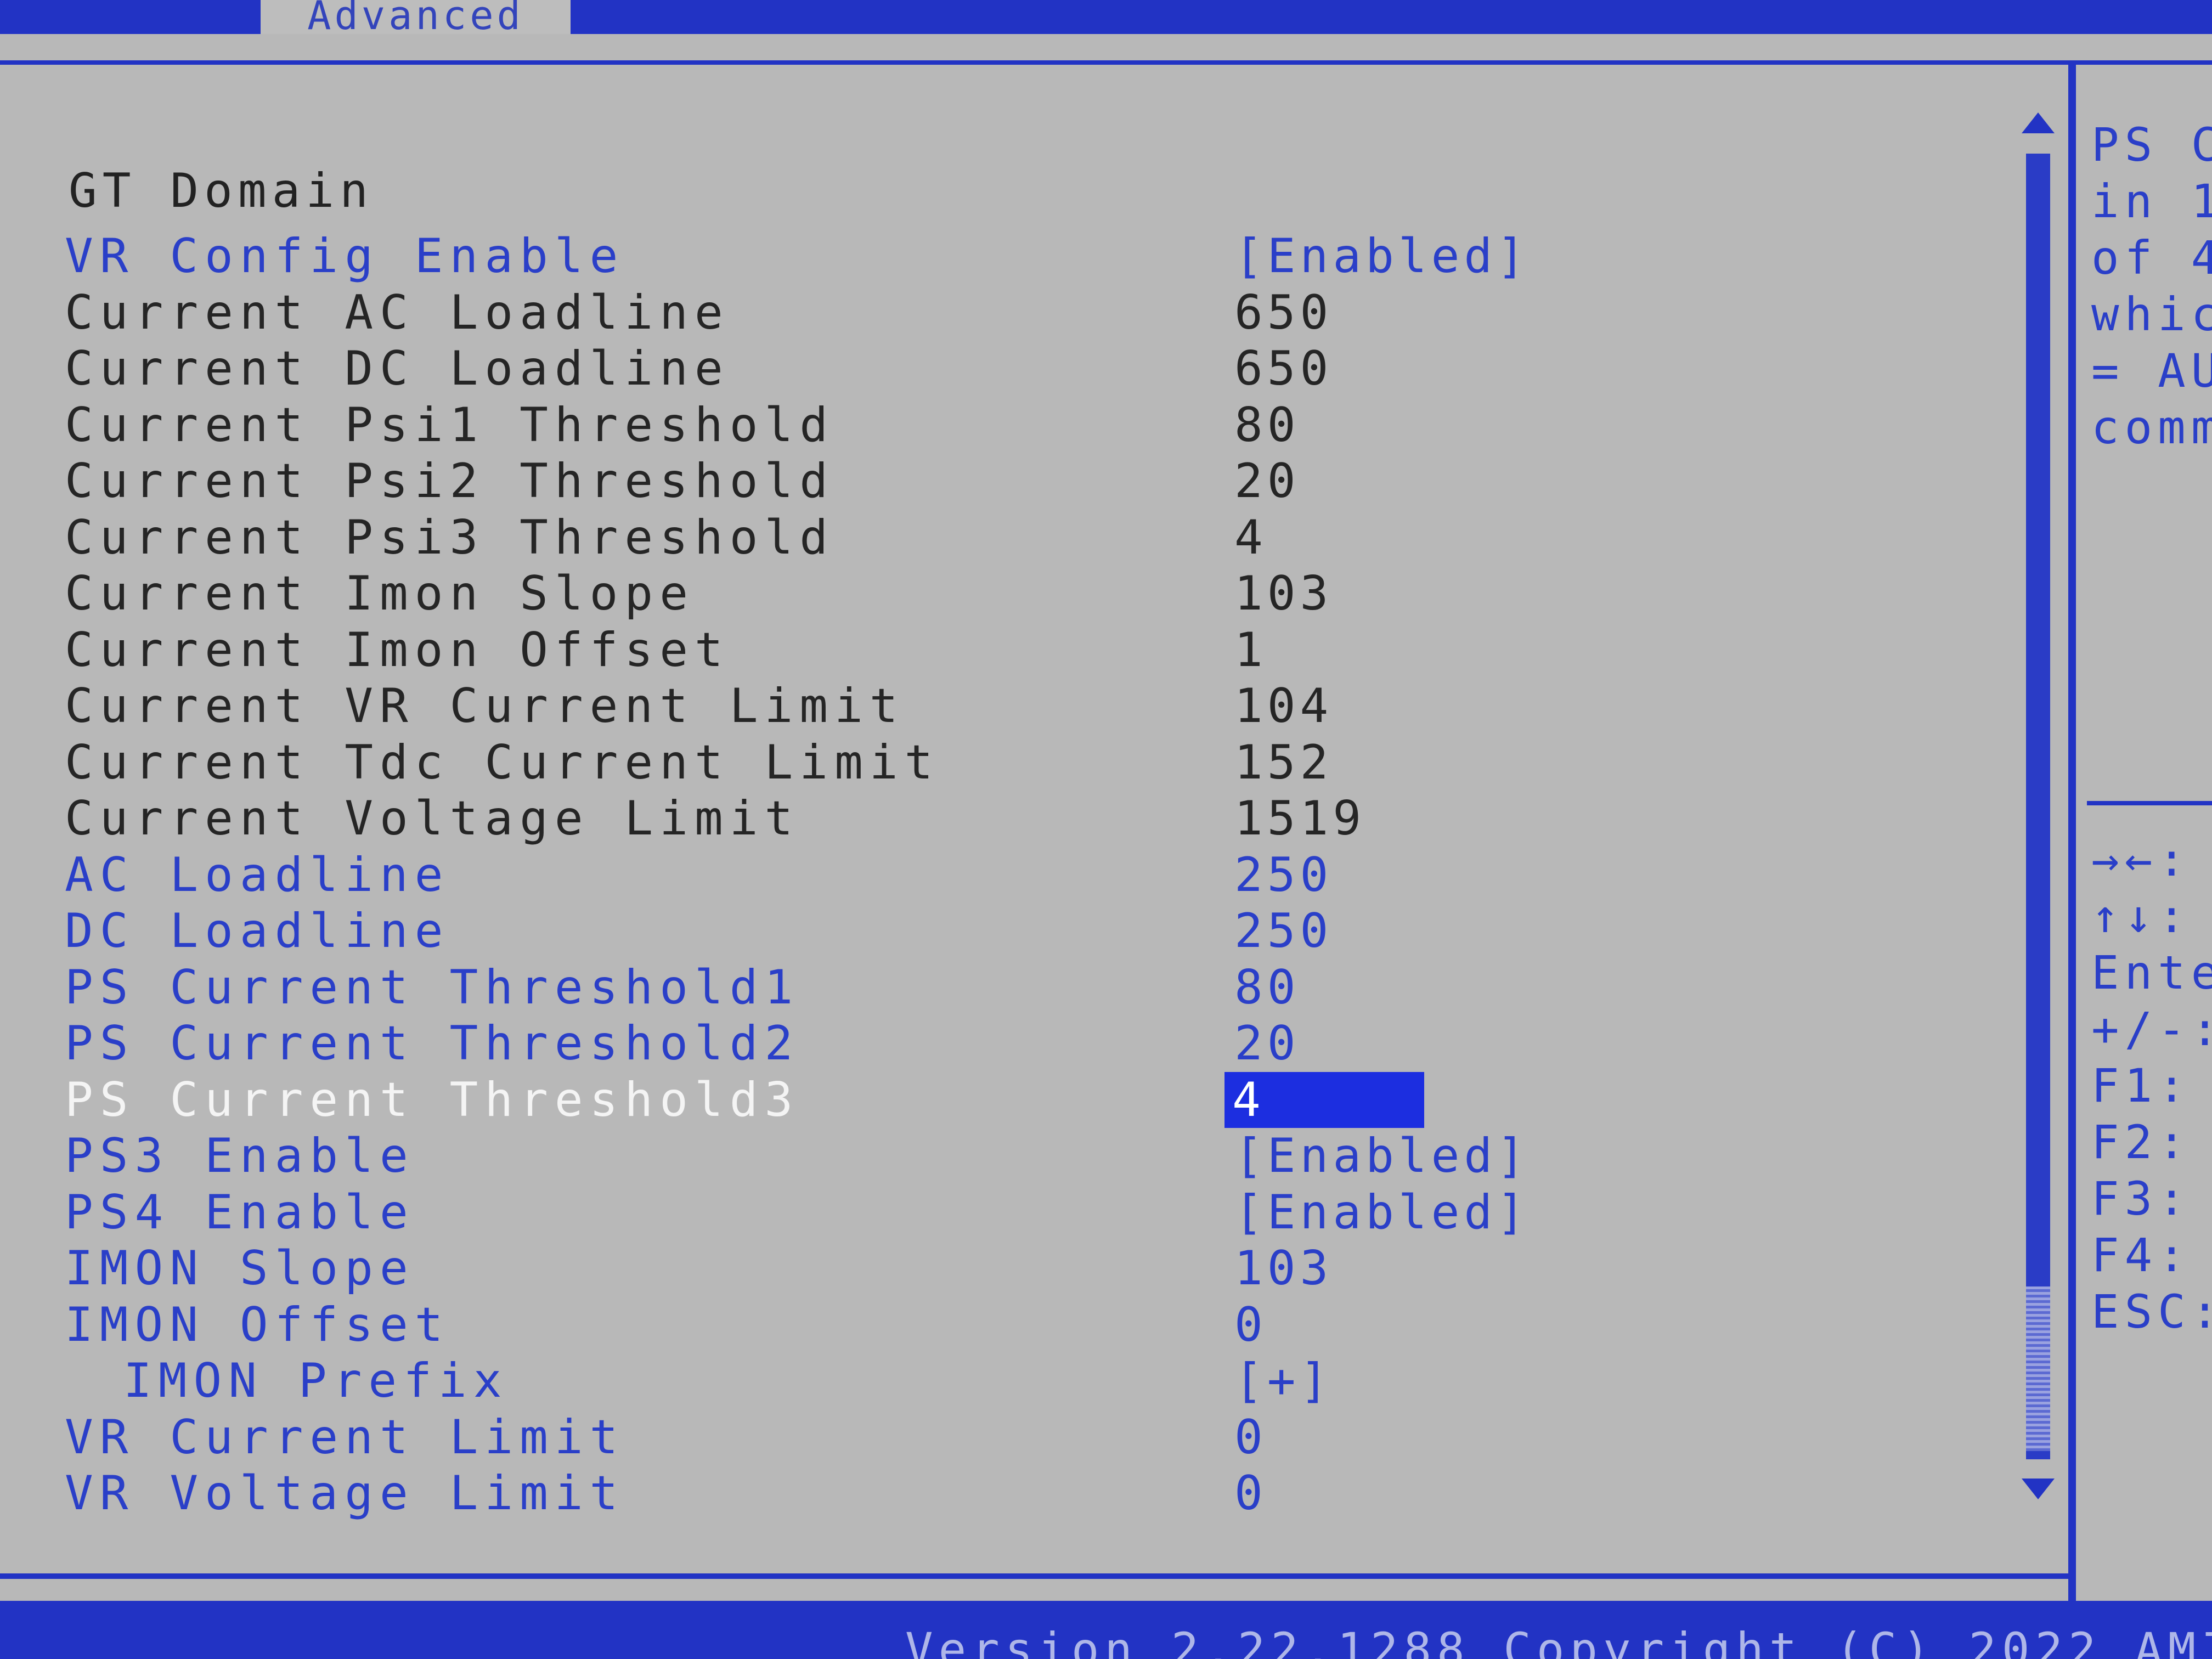 This screenshot has height=1659, width=2212. Describe the element at coordinates (1001, 1493) in the screenshot. I see `setting-row: VR Voltage Limit 0` at that location.